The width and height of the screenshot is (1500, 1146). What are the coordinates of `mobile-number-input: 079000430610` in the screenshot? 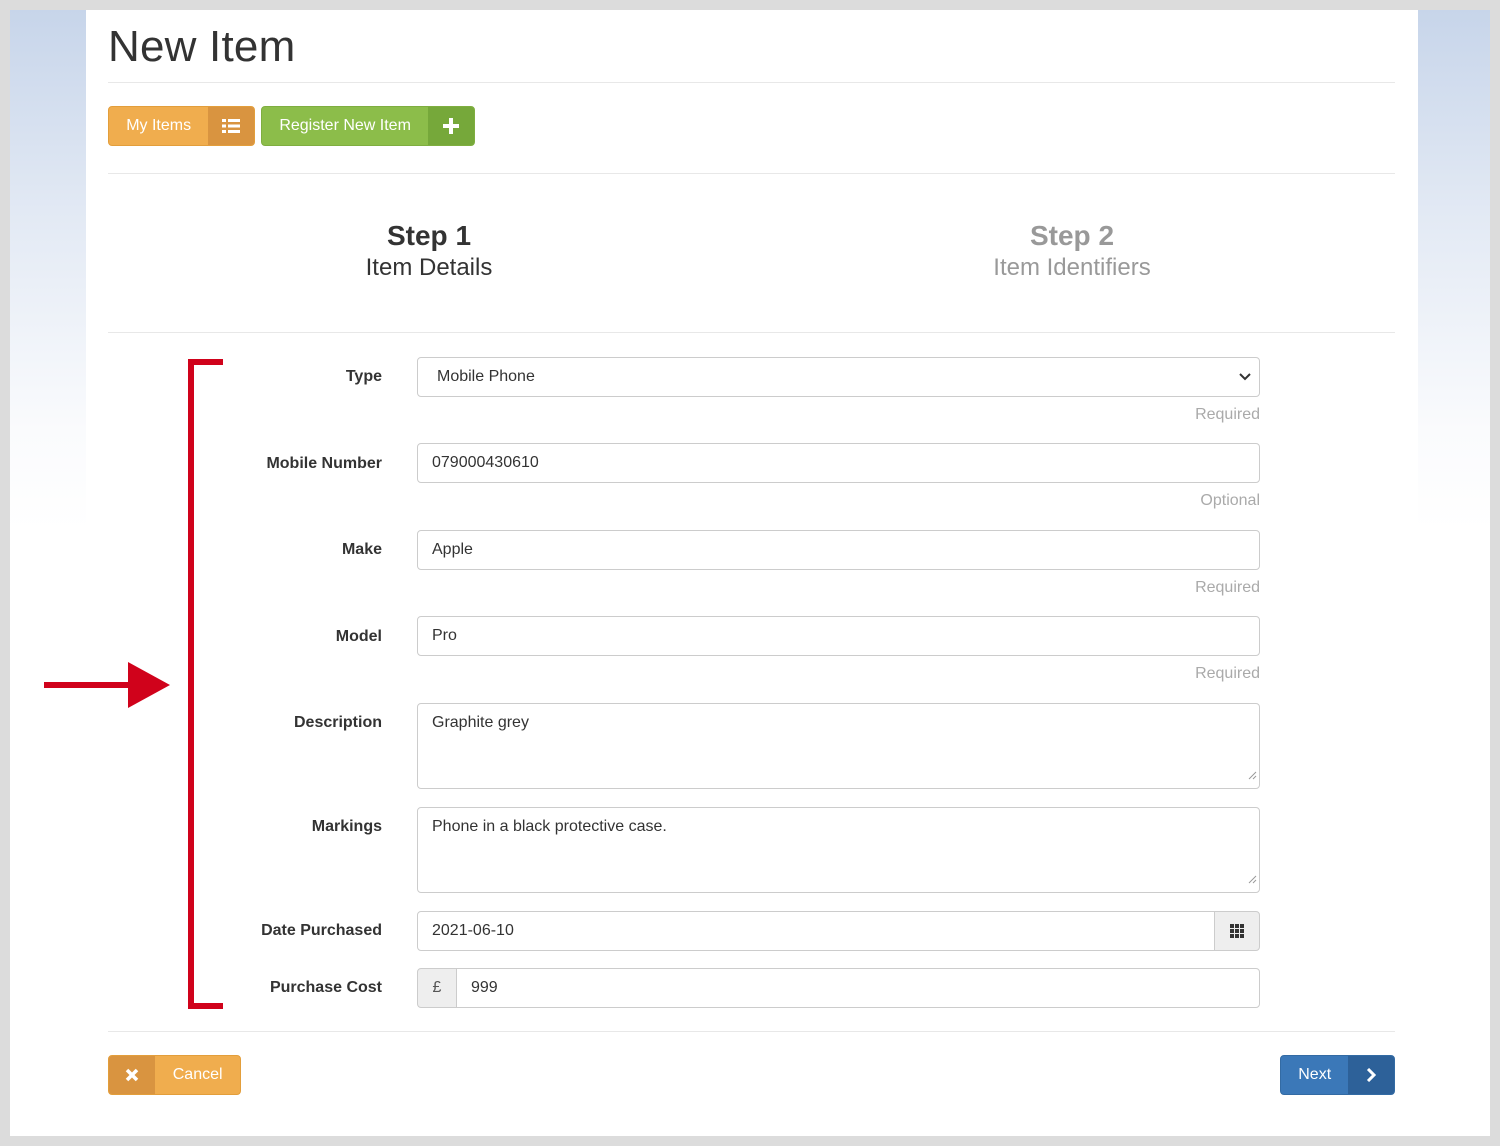 It's located at (838, 463).